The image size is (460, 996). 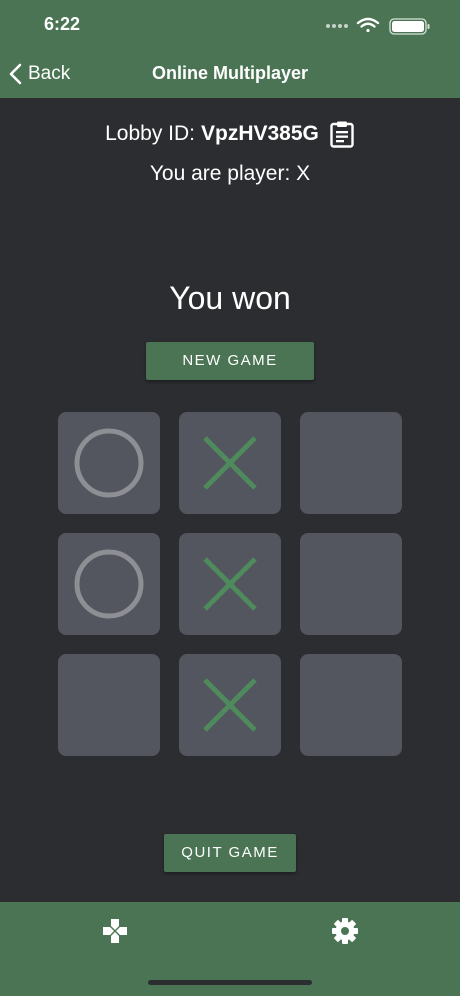 I want to click on lobby-id: VpzHV385G, so click(x=260, y=133).